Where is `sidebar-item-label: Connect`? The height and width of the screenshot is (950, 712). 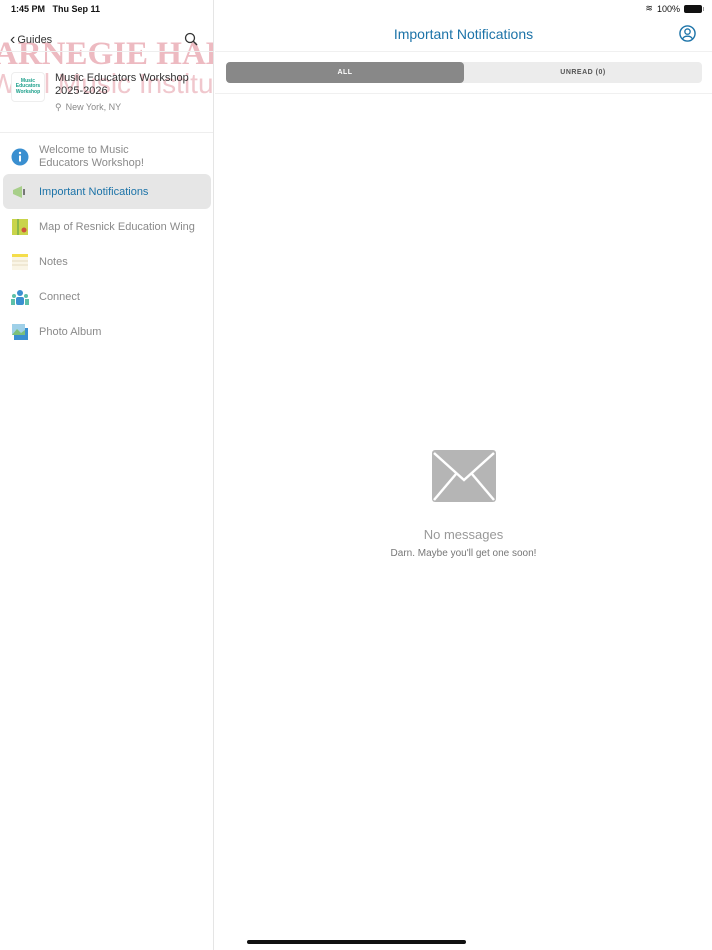
sidebar-item-label: Connect is located at coordinates (59, 296).